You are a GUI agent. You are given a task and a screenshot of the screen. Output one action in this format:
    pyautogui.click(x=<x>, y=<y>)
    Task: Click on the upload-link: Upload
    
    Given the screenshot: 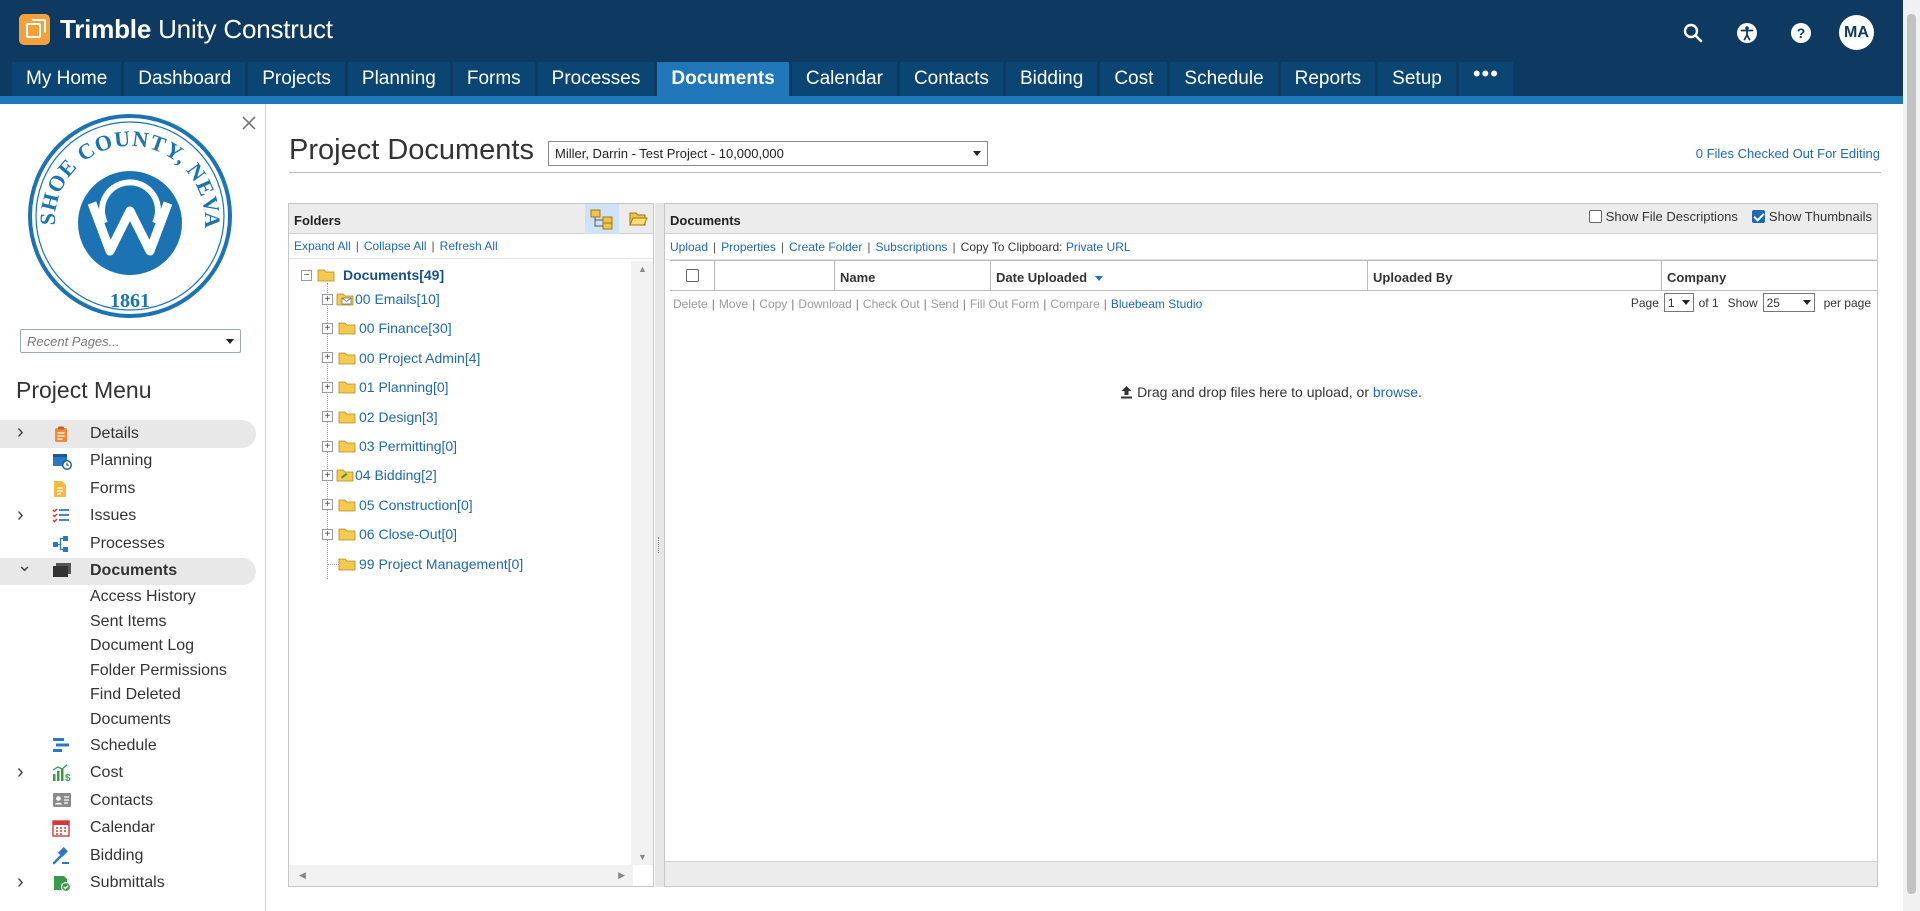 What is the action you would take?
    pyautogui.click(x=689, y=247)
    